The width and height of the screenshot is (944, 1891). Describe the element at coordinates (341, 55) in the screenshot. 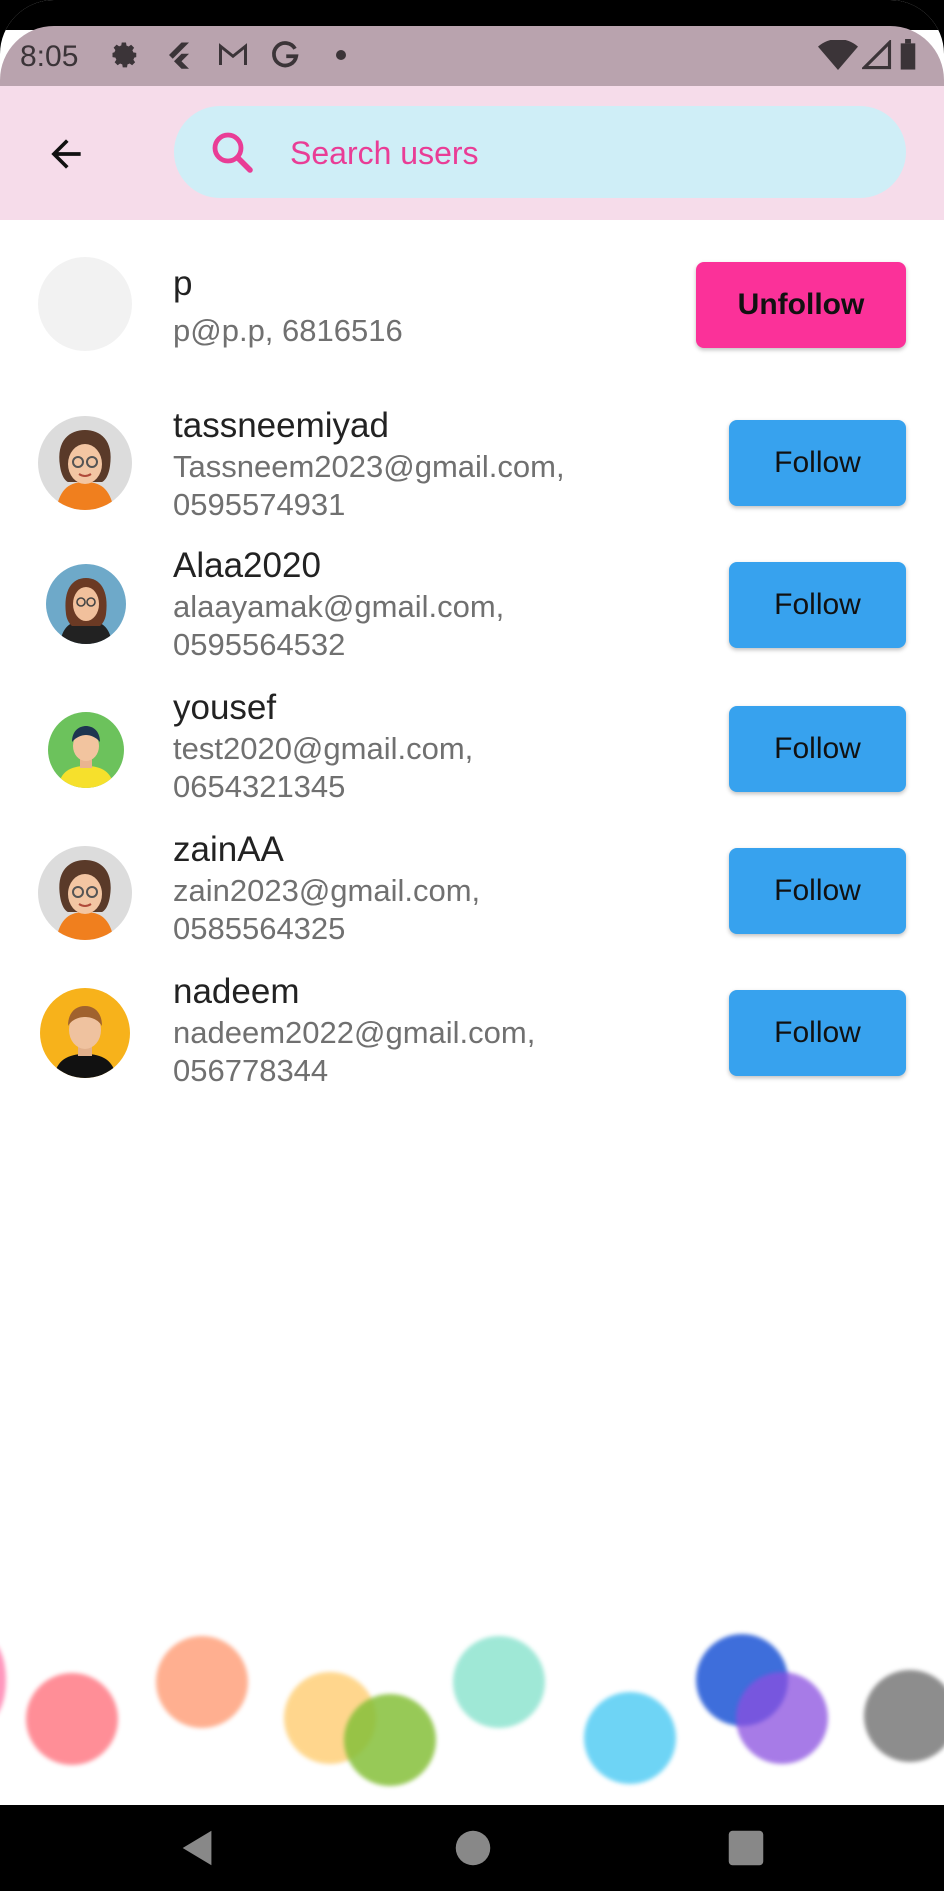

I see `dot-icon` at that location.